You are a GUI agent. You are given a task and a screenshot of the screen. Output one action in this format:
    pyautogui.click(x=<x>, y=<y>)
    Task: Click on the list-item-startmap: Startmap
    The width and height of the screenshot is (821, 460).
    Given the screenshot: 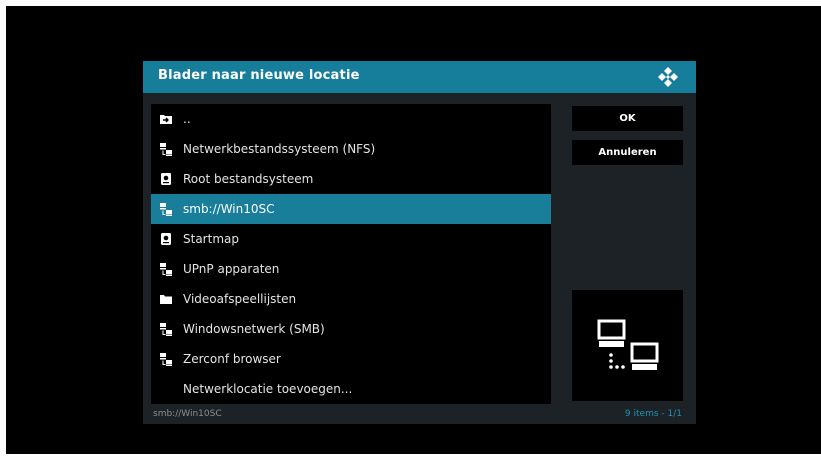 What is the action you would take?
    pyautogui.click(x=351, y=239)
    